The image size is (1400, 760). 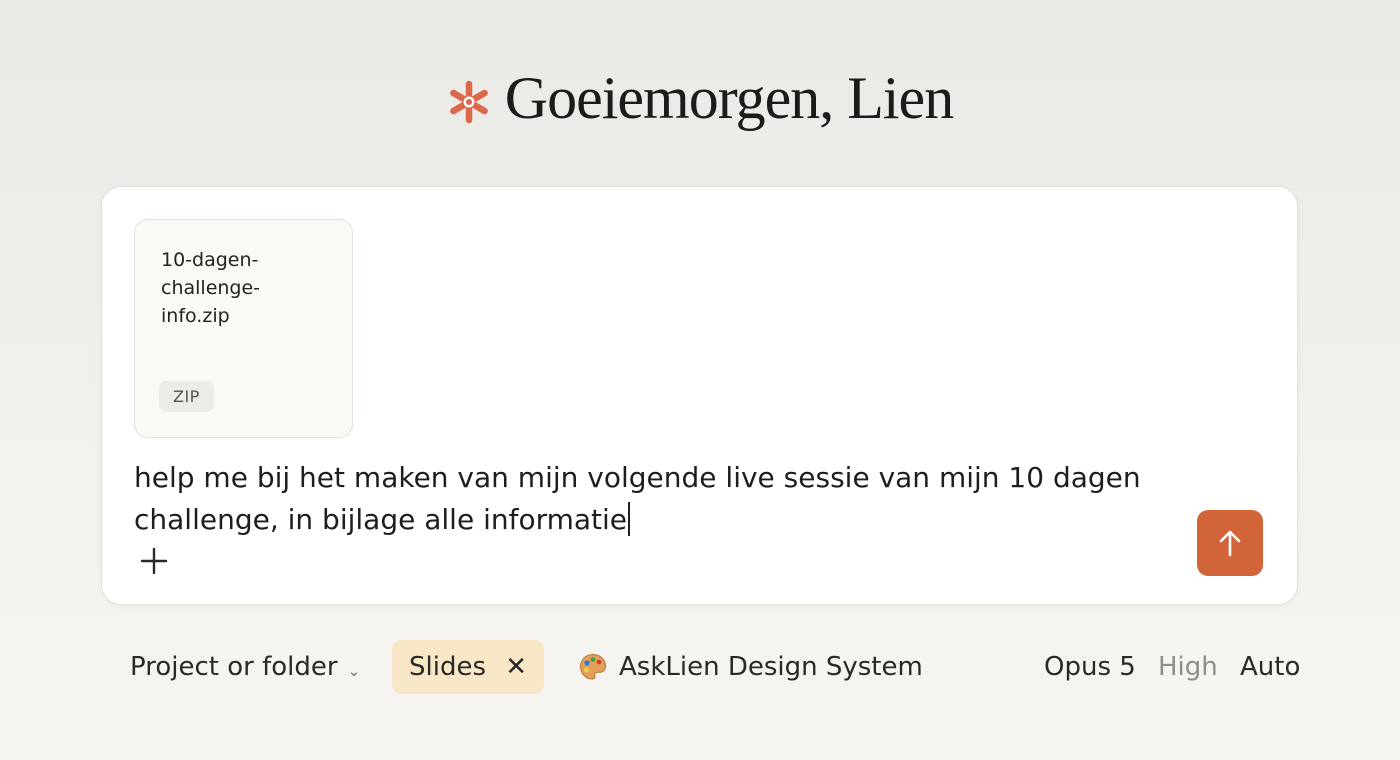 What do you see at coordinates (1270, 667) in the screenshot?
I see `mode-selector: Auto` at bounding box center [1270, 667].